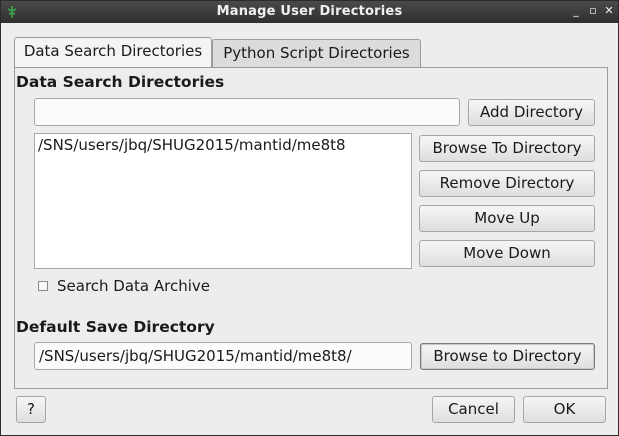  Describe the element at coordinates (507, 356) in the screenshot. I see `browse-save-directory-button: Browse to Directory` at that location.